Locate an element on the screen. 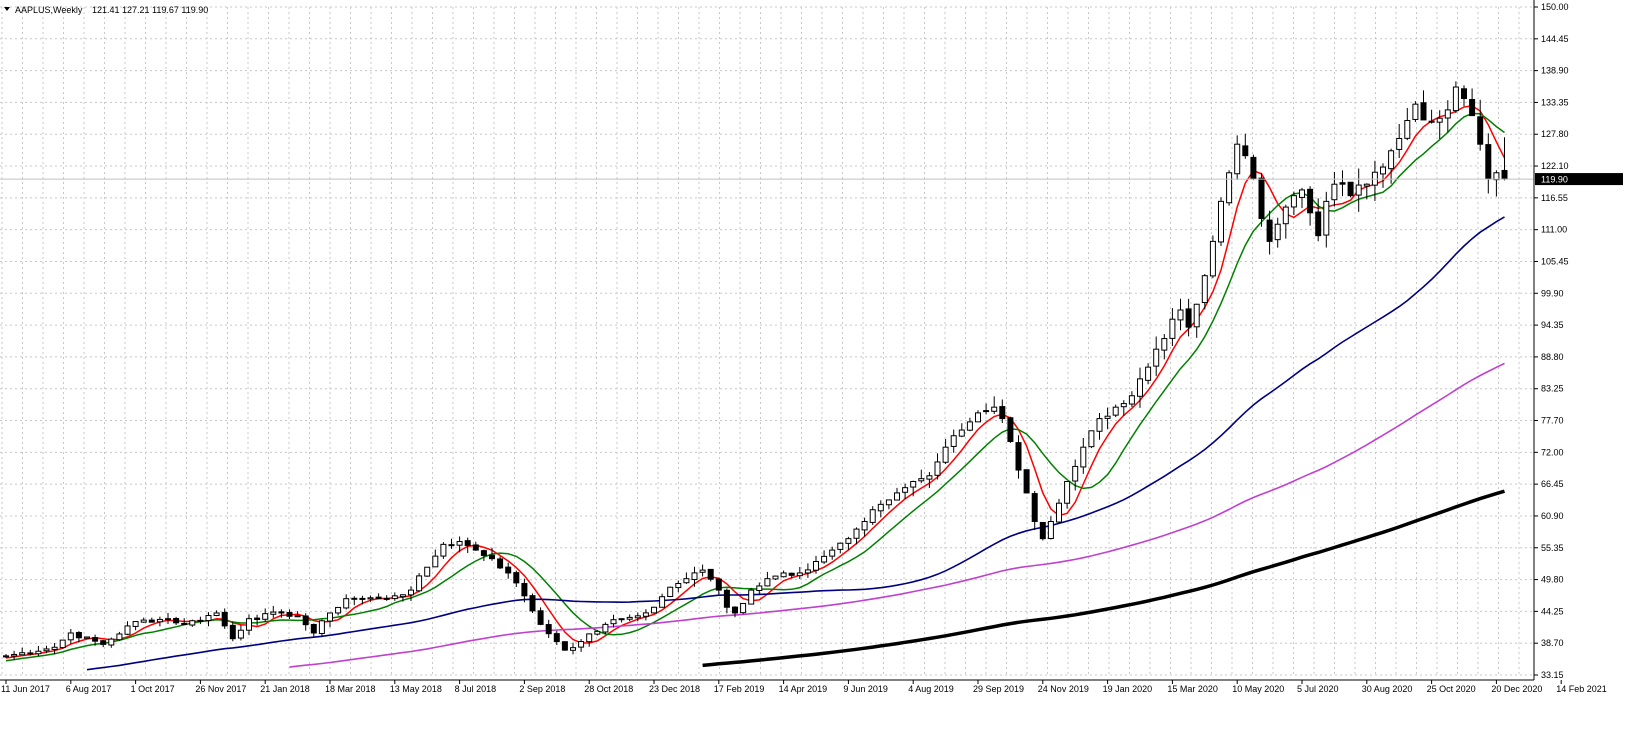 This screenshot has height=731, width=1625. x-tick-label: 17 Feb 2019 is located at coordinates (739, 689).